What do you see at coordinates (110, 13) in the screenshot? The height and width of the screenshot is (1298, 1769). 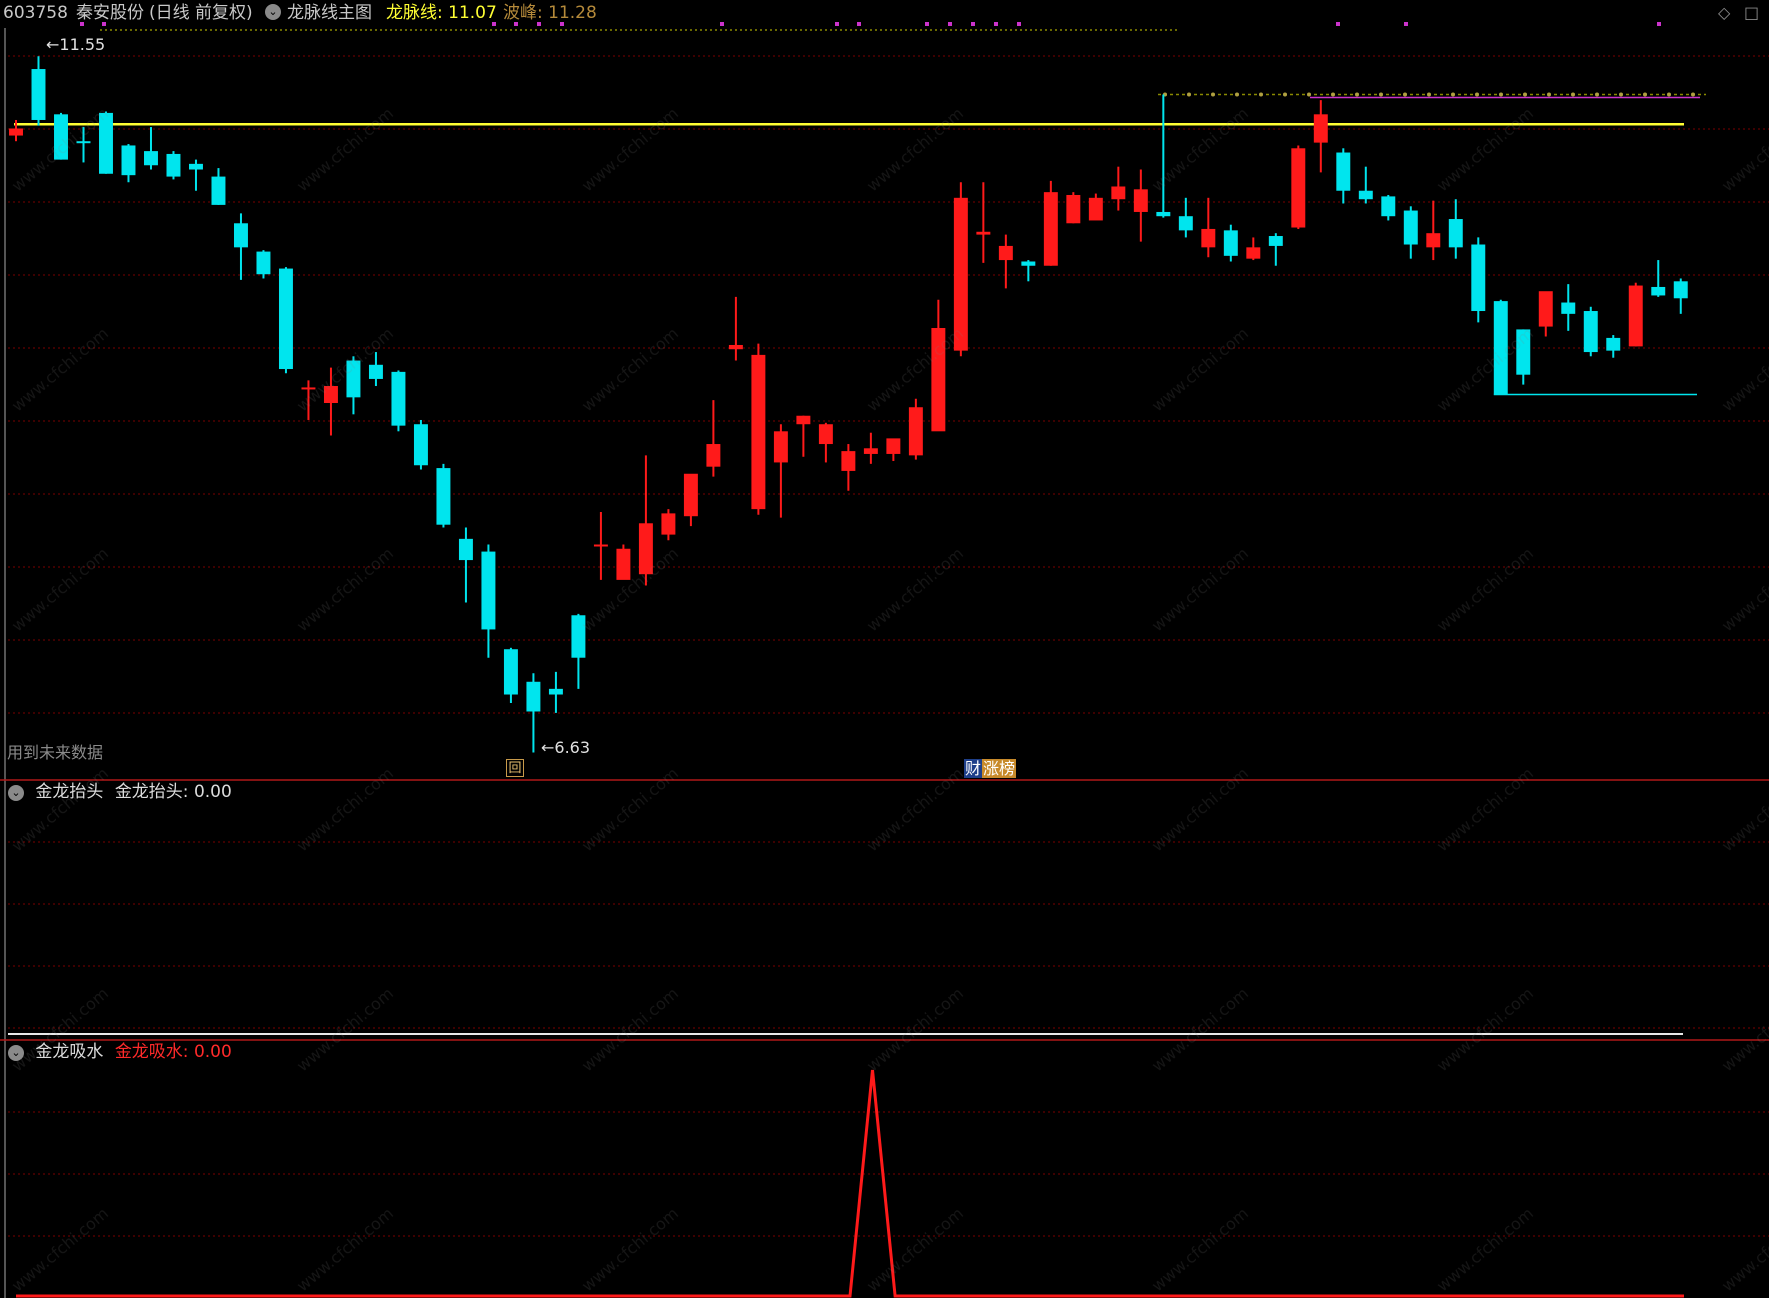 I see `stock-name: 秦安股份` at bounding box center [110, 13].